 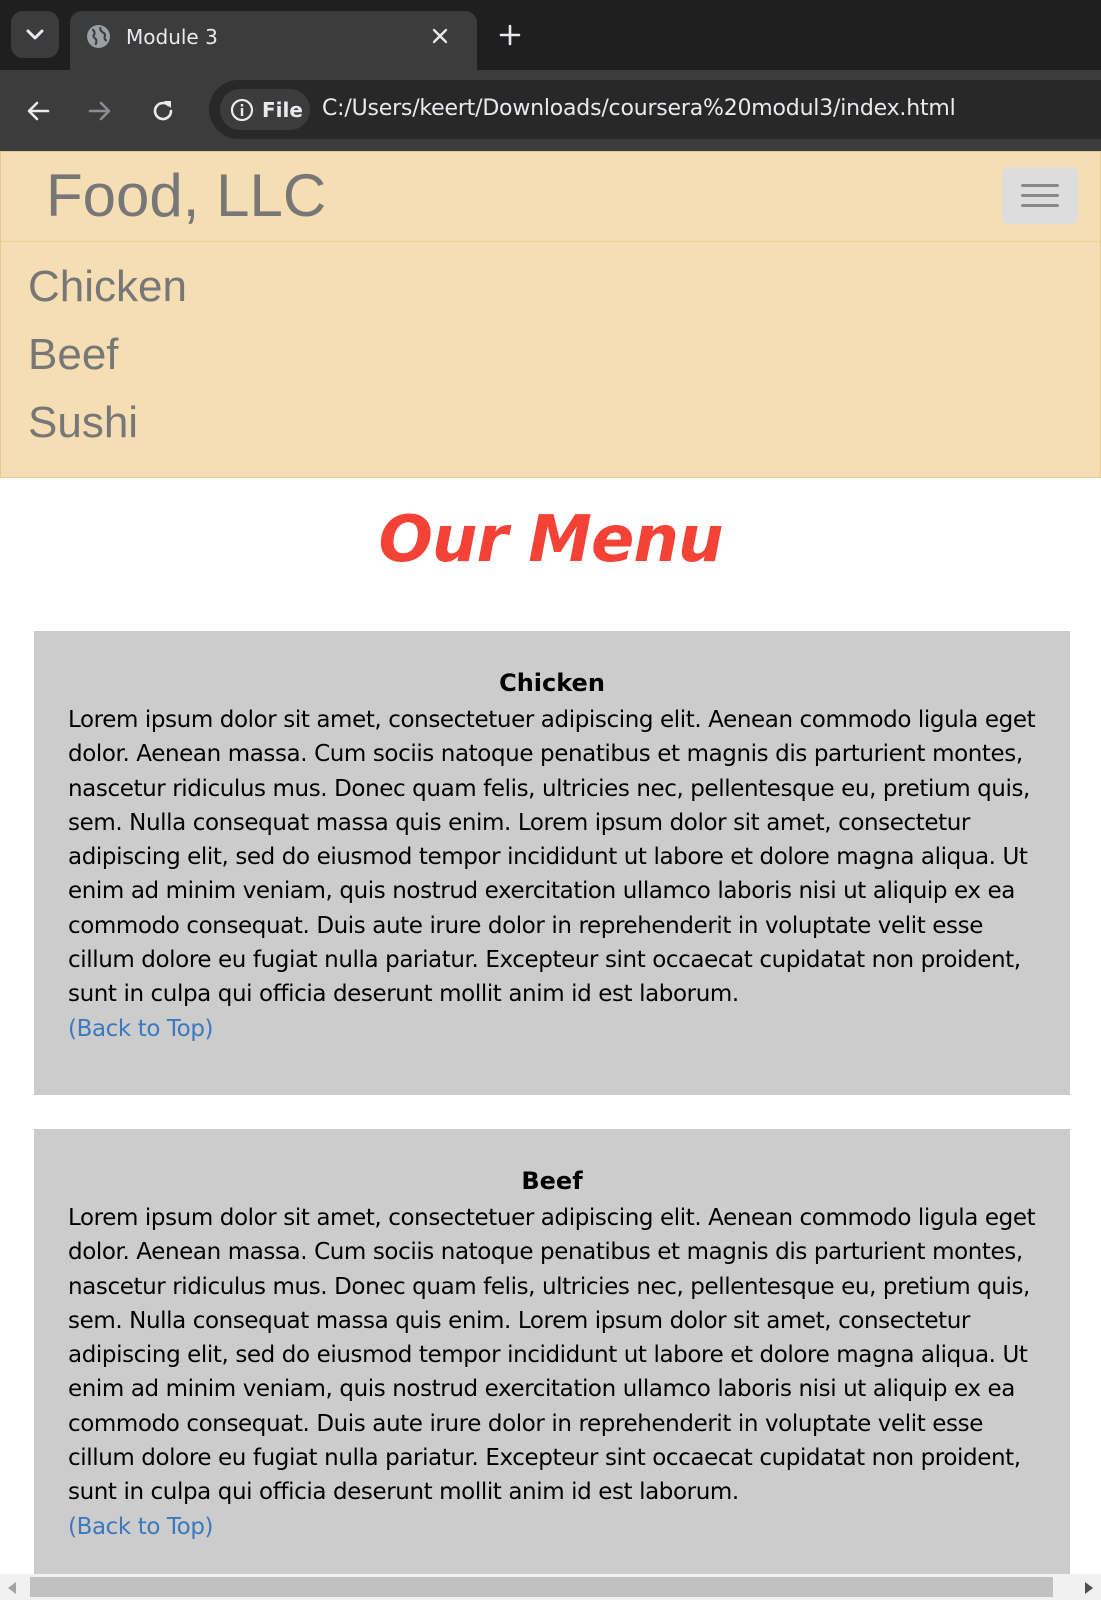 I want to click on horizontal-scrollbar, so click(x=550, y=1587).